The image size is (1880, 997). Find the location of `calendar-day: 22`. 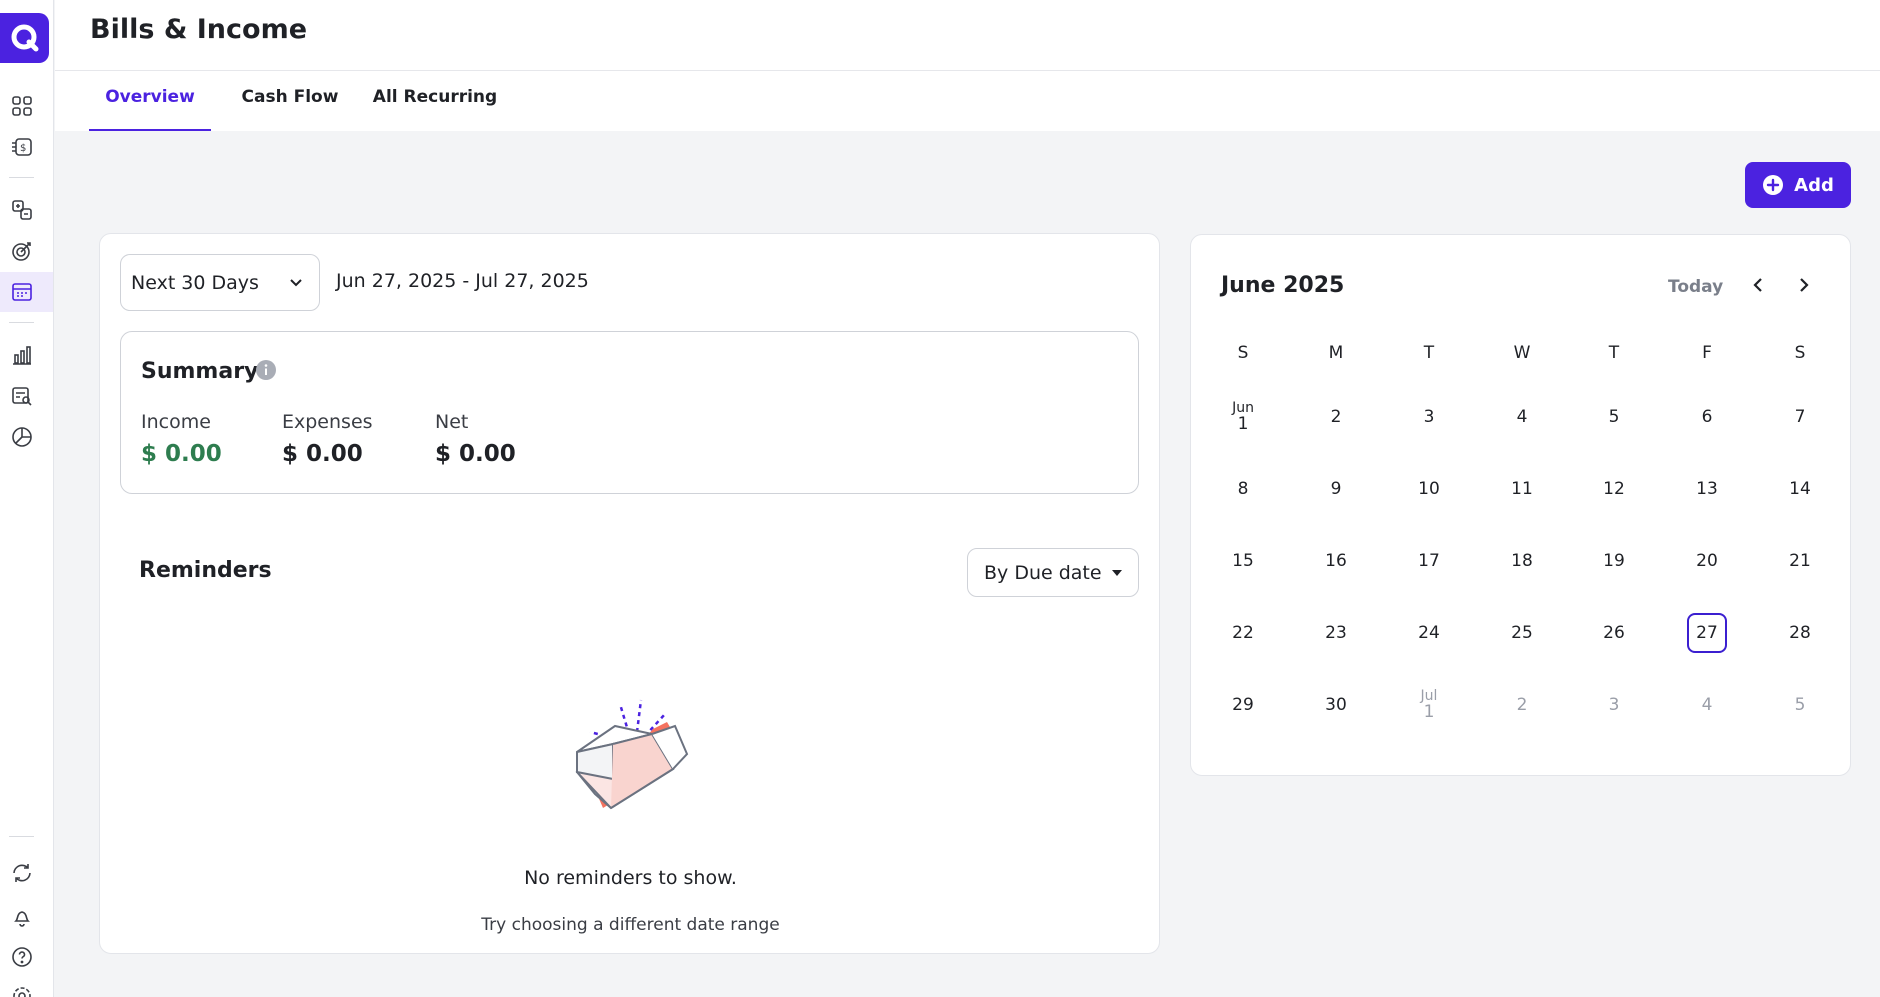

calendar-day: 22 is located at coordinates (1243, 633).